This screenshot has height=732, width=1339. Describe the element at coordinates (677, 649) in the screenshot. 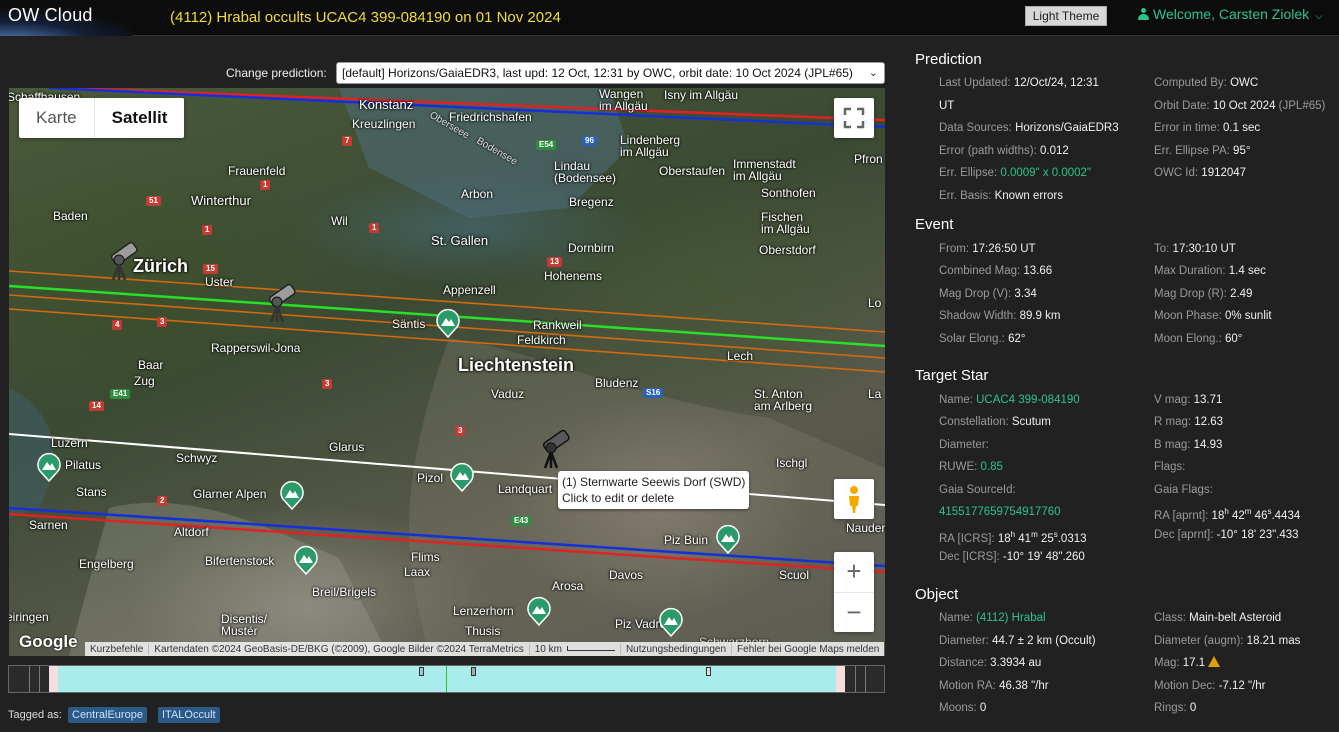

I see `terms-link: Nutzungsbedingungen` at that location.